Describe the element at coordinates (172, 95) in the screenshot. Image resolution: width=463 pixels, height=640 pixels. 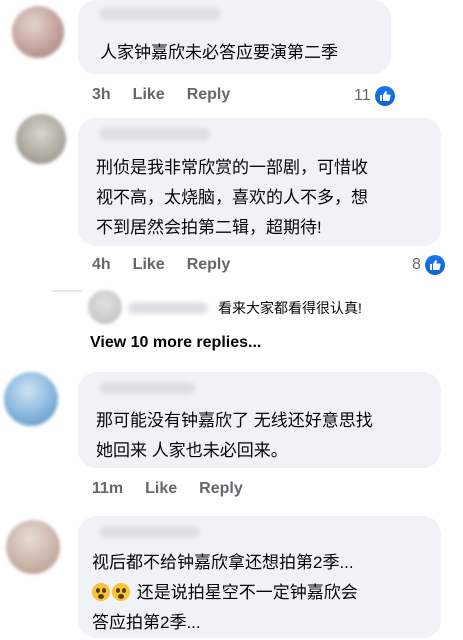
I see `comment-actions: 3h Like Reply` at that location.